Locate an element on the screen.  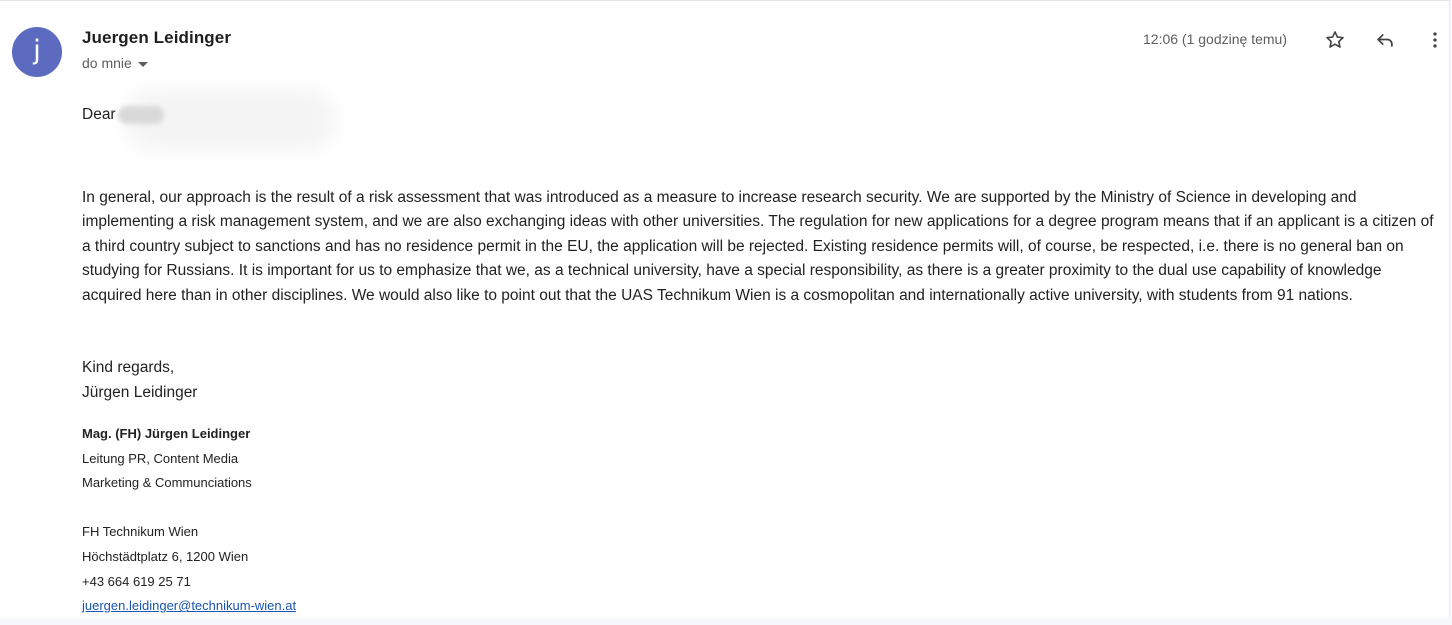
signature-name: Mag. (FH) Jürgen Leidinger is located at coordinates (166, 433).